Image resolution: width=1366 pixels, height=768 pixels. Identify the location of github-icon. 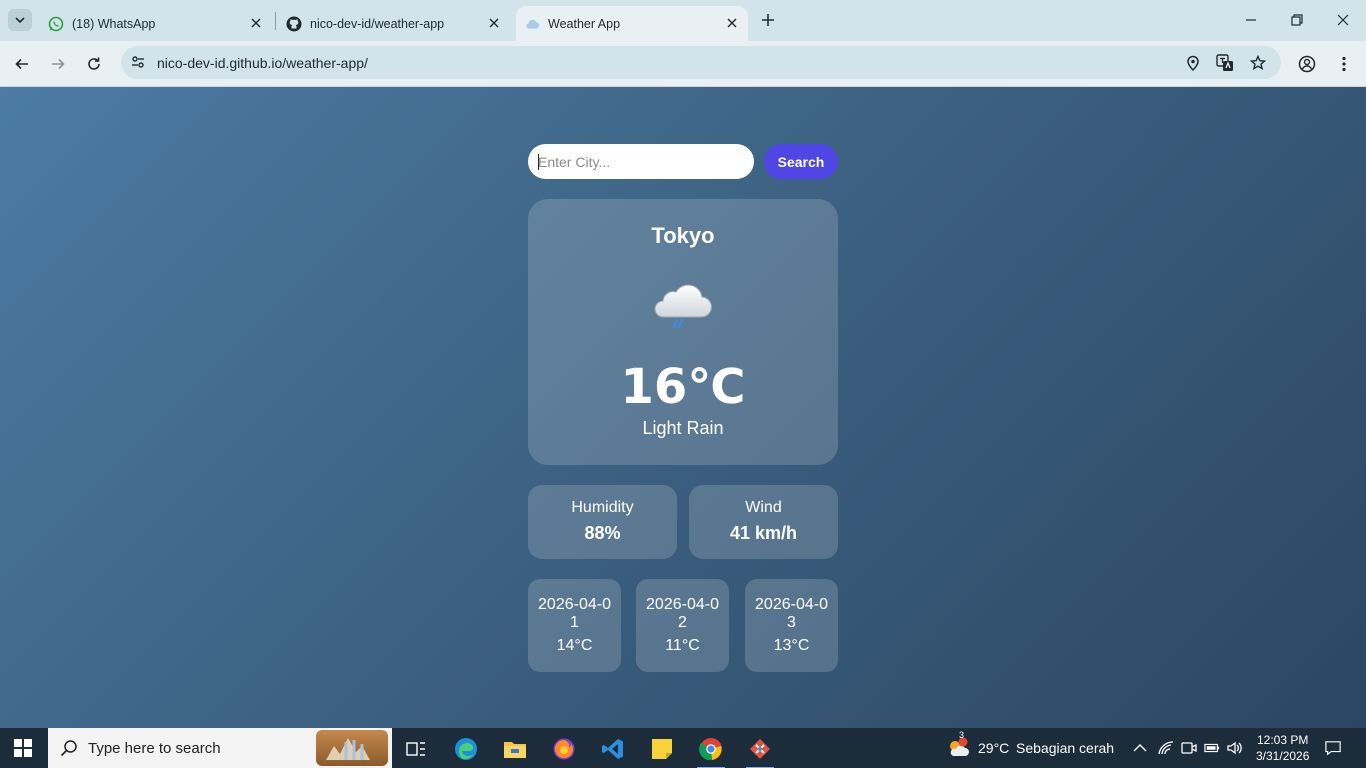
(294, 24).